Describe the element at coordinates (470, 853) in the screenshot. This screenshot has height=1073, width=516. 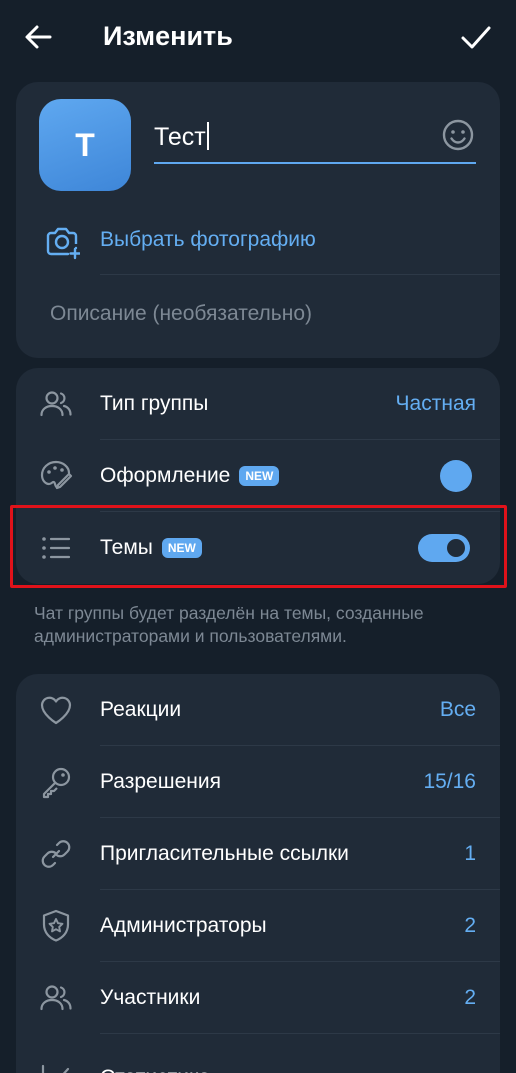
I see `invite-links-value: 1` at that location.